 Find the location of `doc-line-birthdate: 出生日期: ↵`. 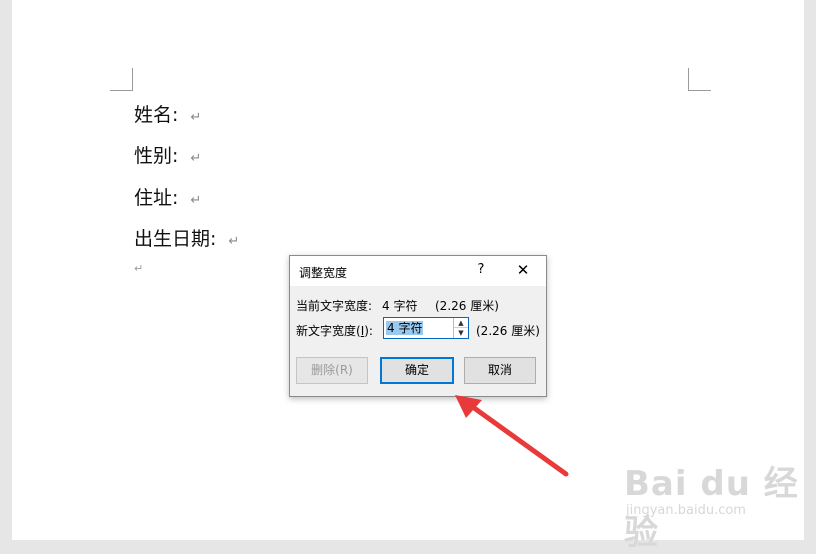

doc-line-birthdate: 出生日期: ↵ is located at coordinates (186, 240).